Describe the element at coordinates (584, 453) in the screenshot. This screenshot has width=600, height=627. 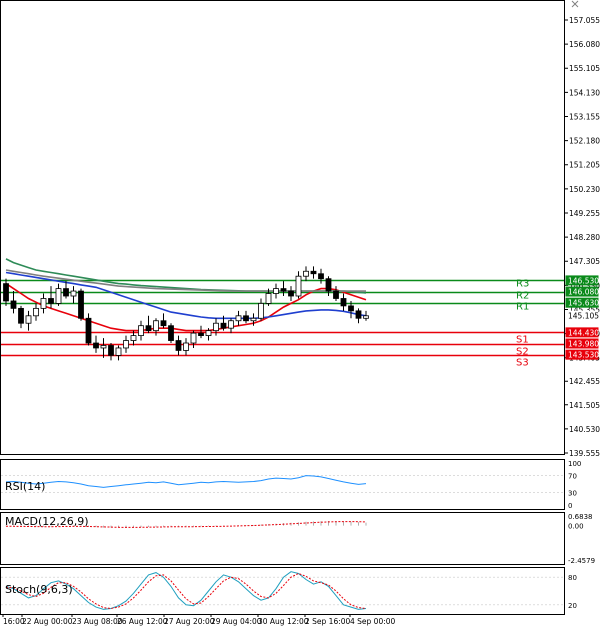
I see `y-tick-label: 139.555` at that location.